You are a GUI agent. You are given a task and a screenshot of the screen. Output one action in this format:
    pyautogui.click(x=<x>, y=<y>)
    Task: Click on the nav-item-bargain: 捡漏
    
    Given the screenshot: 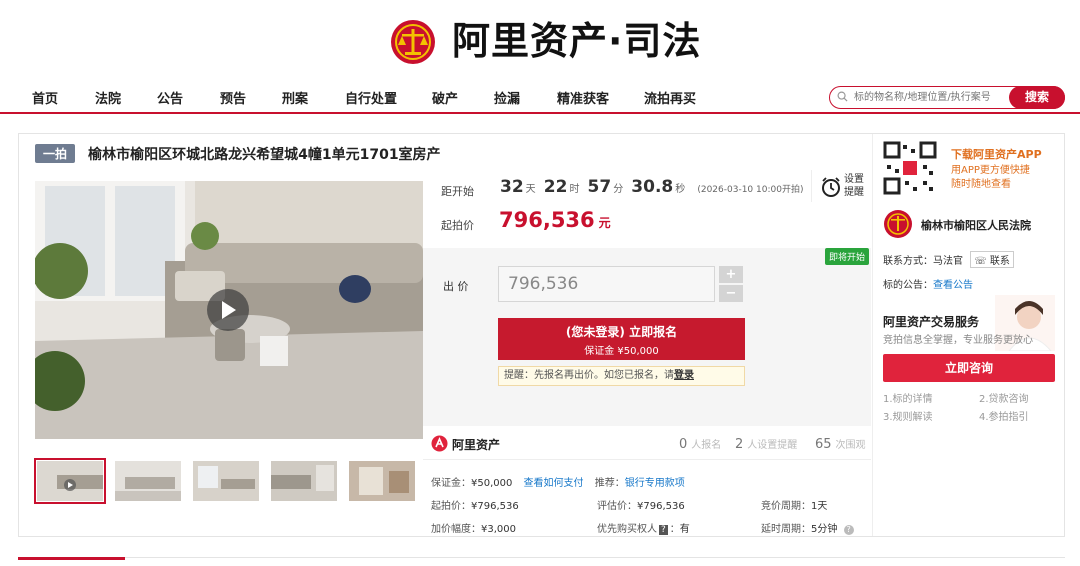 What is the action you would take?
    pyautogui.click(x=507, y=97)
    